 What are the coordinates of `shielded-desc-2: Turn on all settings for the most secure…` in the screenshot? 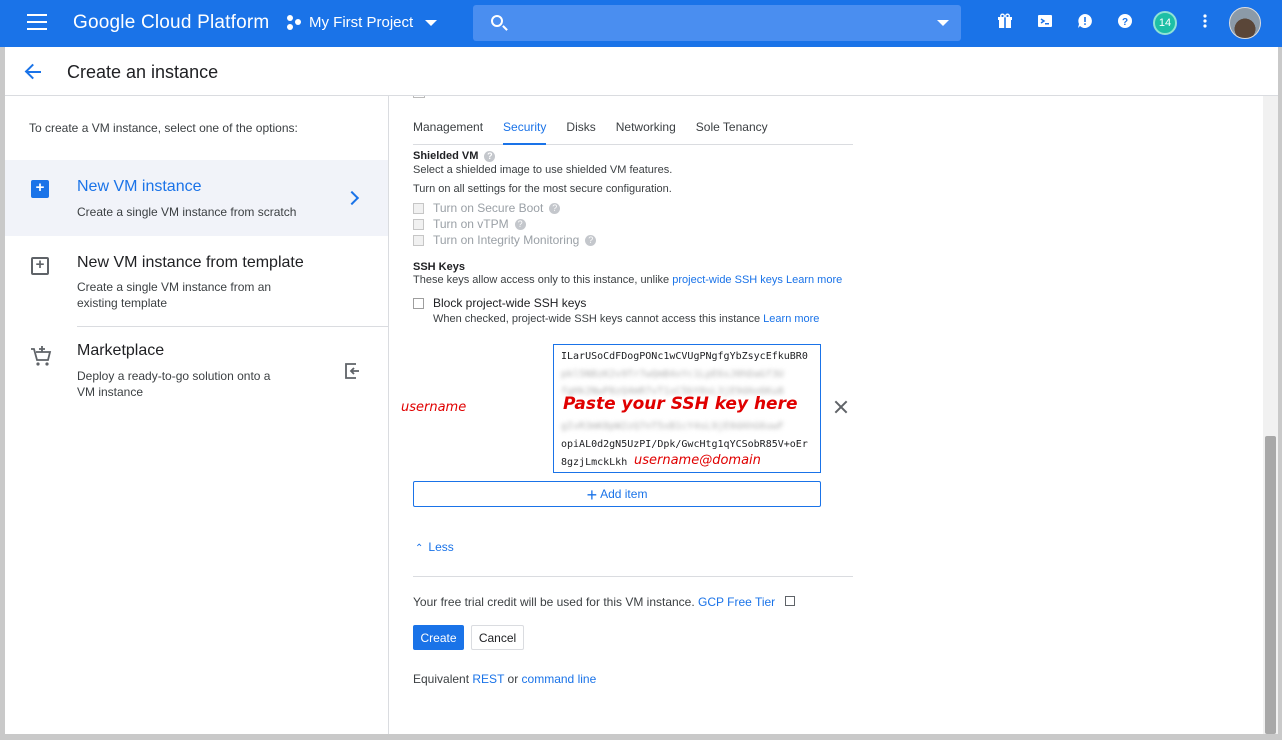 It's located at (542, 189).